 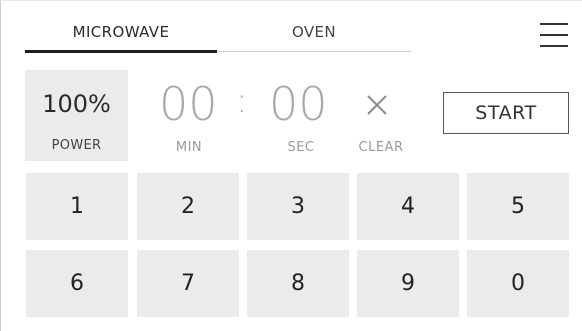 What do you see at coordinates (298, 206) in the screenshot?
I see `keypad-key-3: 3` at bounding box center [298, 206].